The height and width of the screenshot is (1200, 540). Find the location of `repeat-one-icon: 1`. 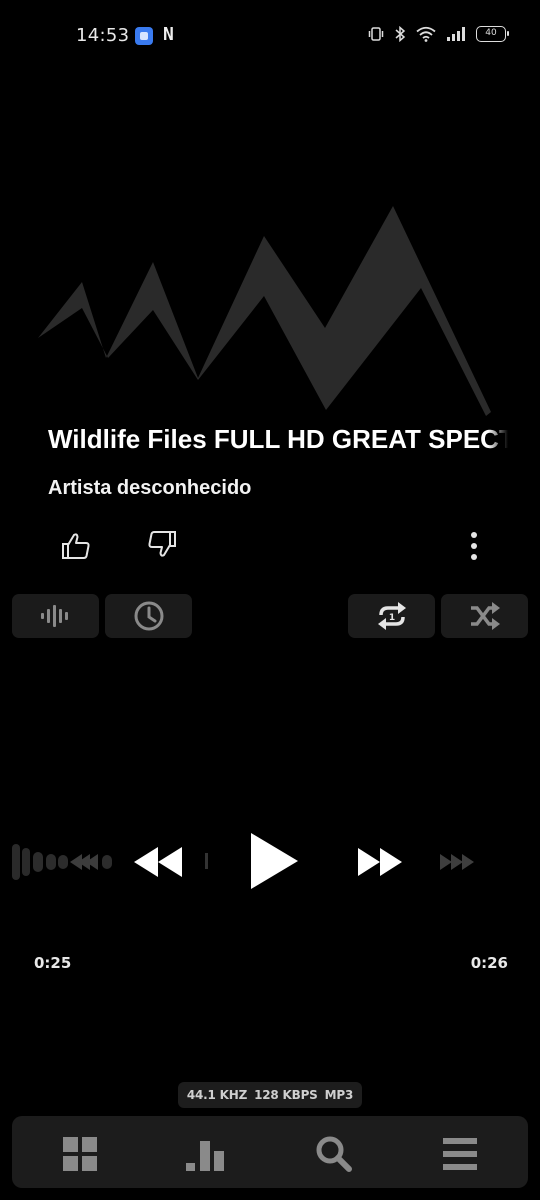

repeat-one-icon: 1 is located at coordinates (391, 616).